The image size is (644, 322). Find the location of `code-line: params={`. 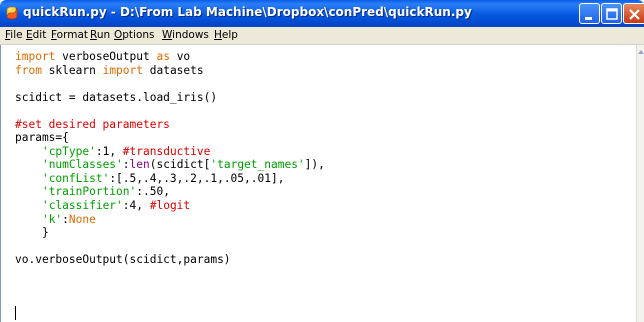

code-line: params={ is located at coordinates (170, 138).